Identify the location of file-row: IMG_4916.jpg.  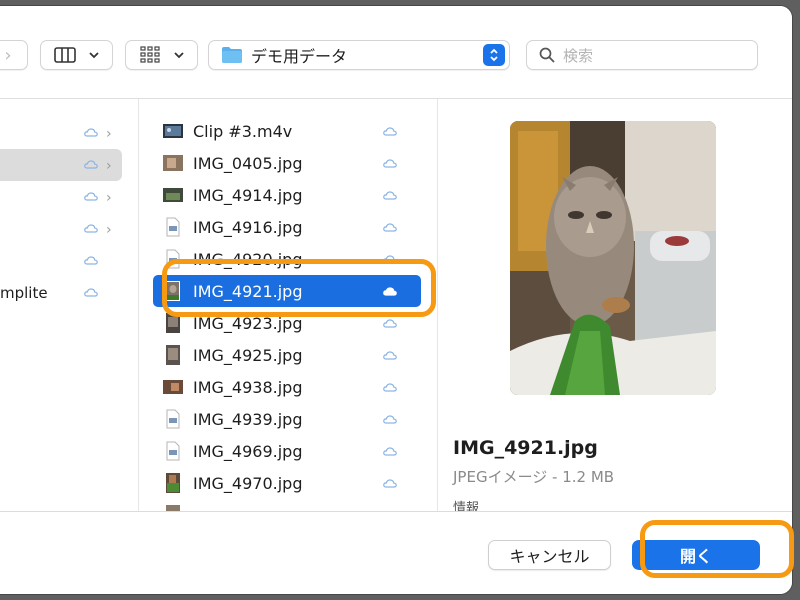
(287, 227).